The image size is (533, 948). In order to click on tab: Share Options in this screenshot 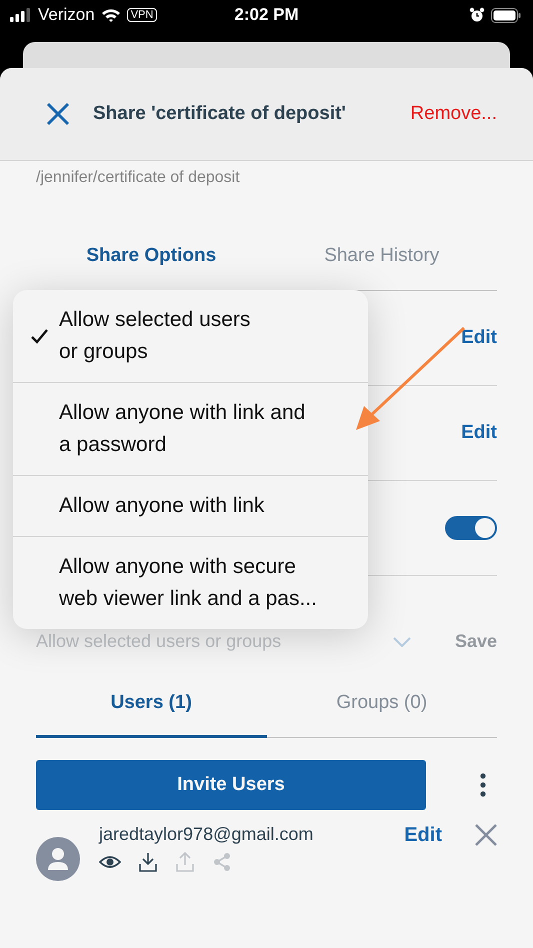, I will do `click(151, 267)`.